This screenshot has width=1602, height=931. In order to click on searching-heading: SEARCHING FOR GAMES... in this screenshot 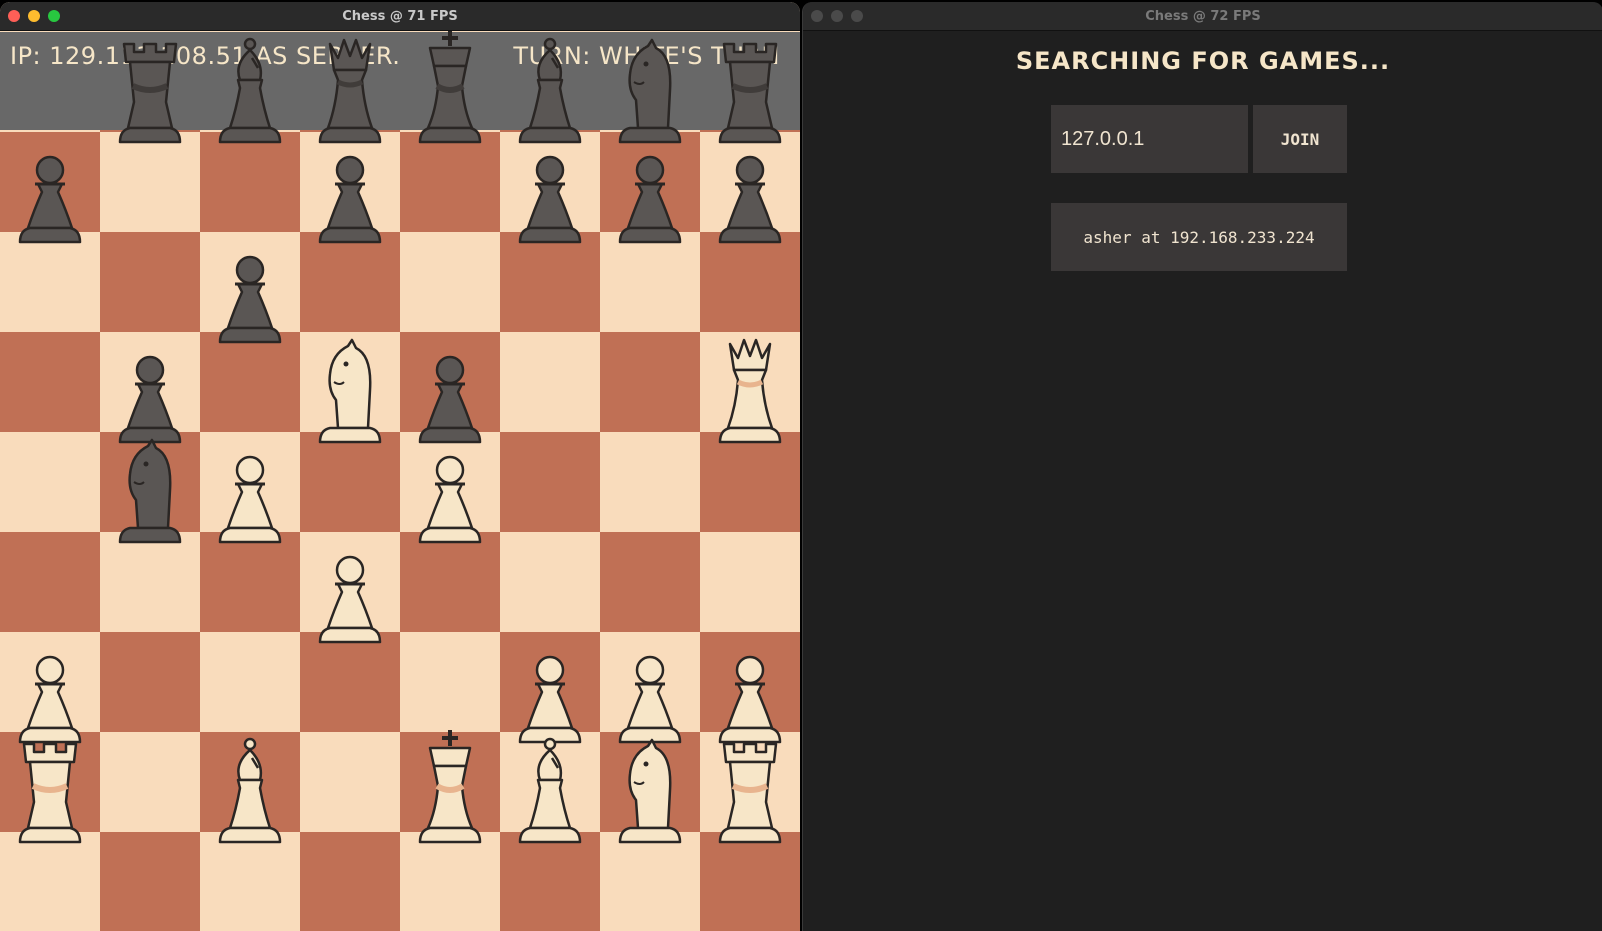, I will do `click(1203, 61)`.